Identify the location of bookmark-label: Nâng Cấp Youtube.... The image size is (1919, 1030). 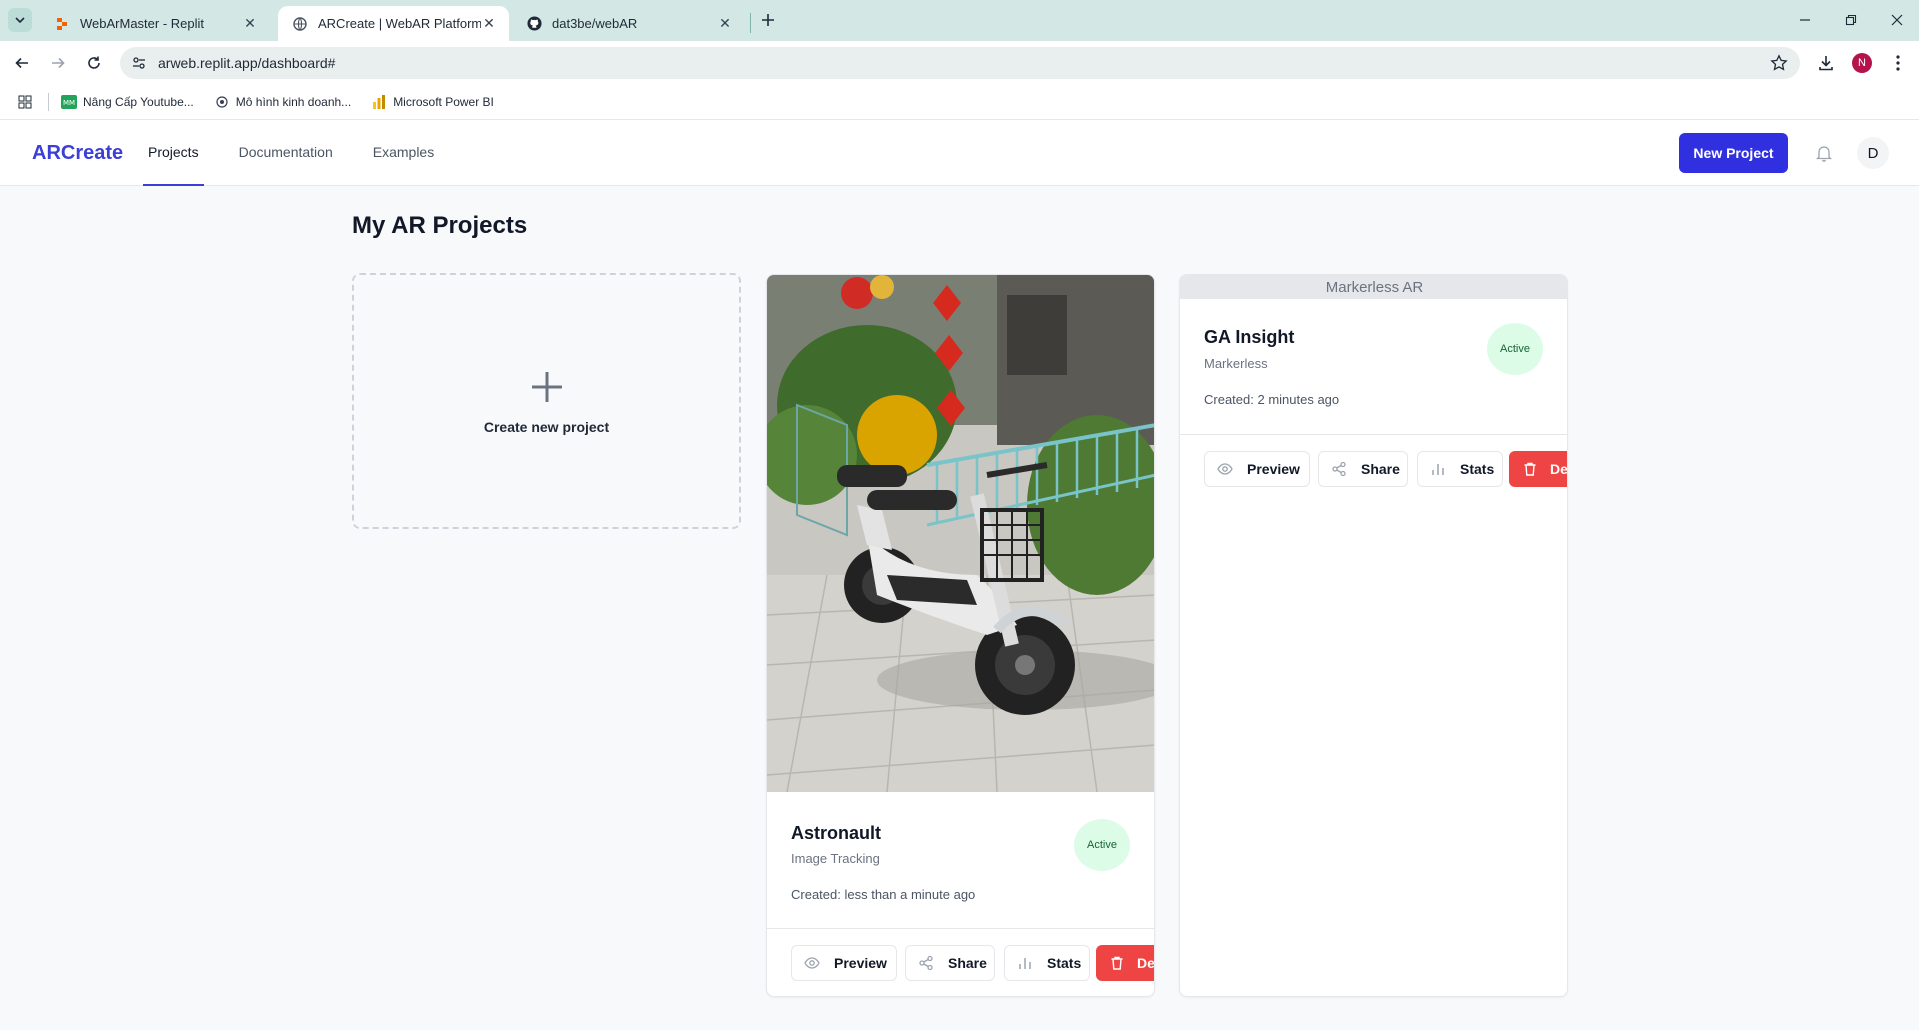
(138, 102).